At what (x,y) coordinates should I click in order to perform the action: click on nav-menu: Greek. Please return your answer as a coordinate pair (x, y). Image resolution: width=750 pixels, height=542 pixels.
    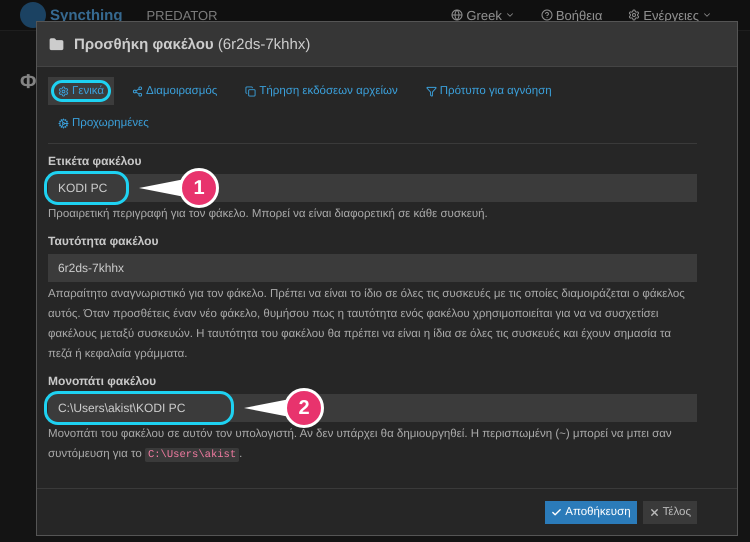
    Looking at the image, I should click on (483, 15).